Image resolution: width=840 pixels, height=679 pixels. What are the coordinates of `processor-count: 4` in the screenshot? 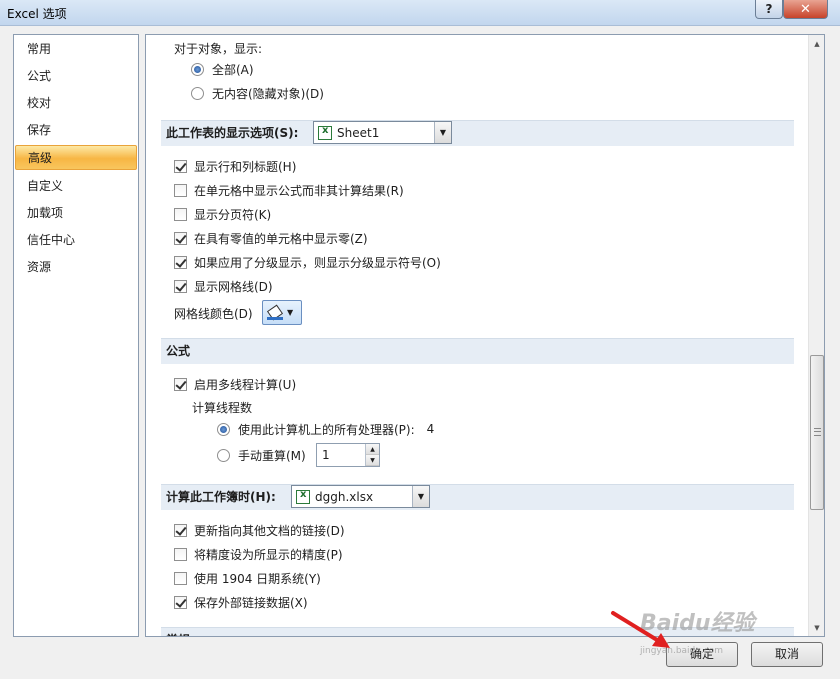 It's located at (430, 429).